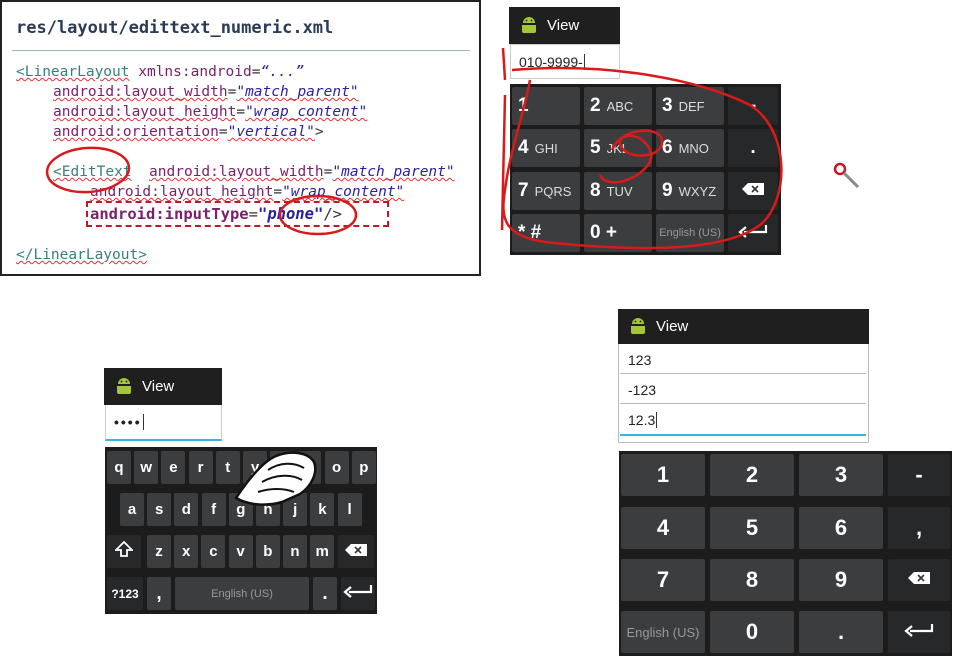  Describe the element at coordinates (227, 467) in the screenshot. I see `letter-key-t: t` at that location.